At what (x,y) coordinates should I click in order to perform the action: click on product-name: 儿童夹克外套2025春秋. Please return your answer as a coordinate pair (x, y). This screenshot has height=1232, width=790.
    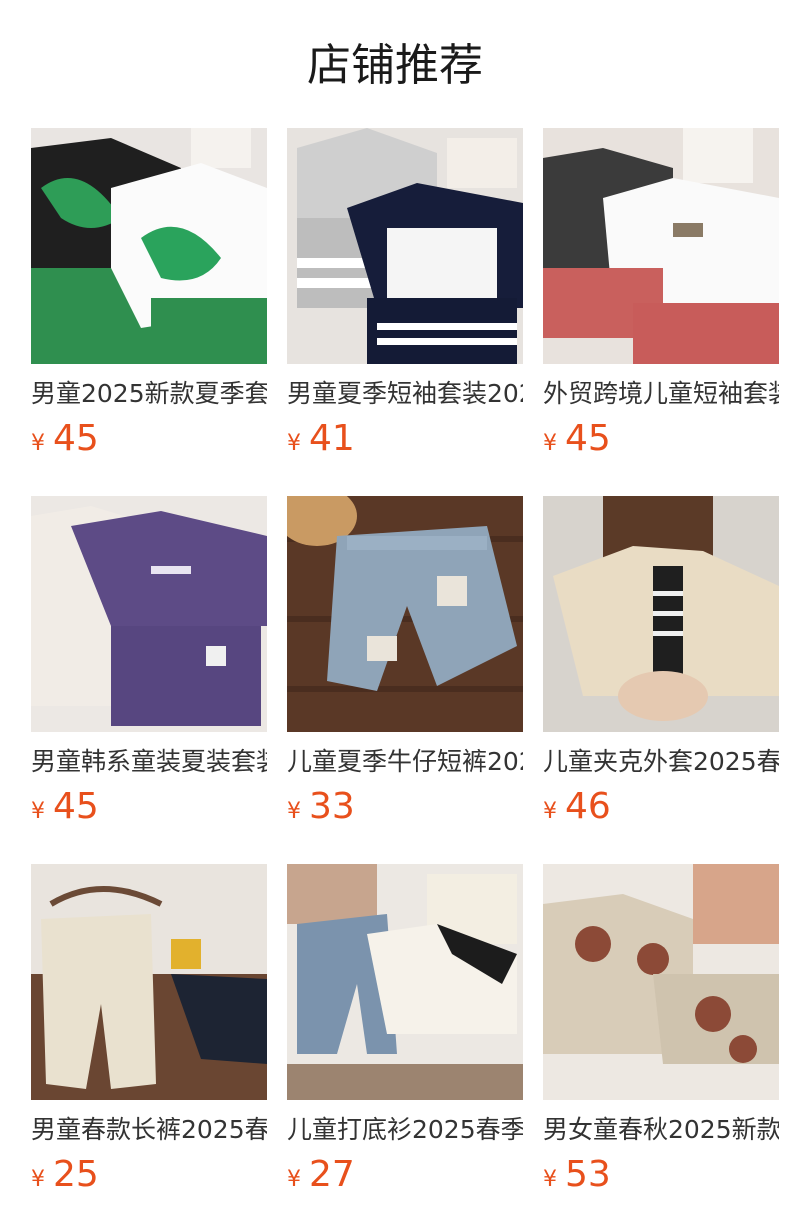
    Looking at the image, I should click on (661, 762).